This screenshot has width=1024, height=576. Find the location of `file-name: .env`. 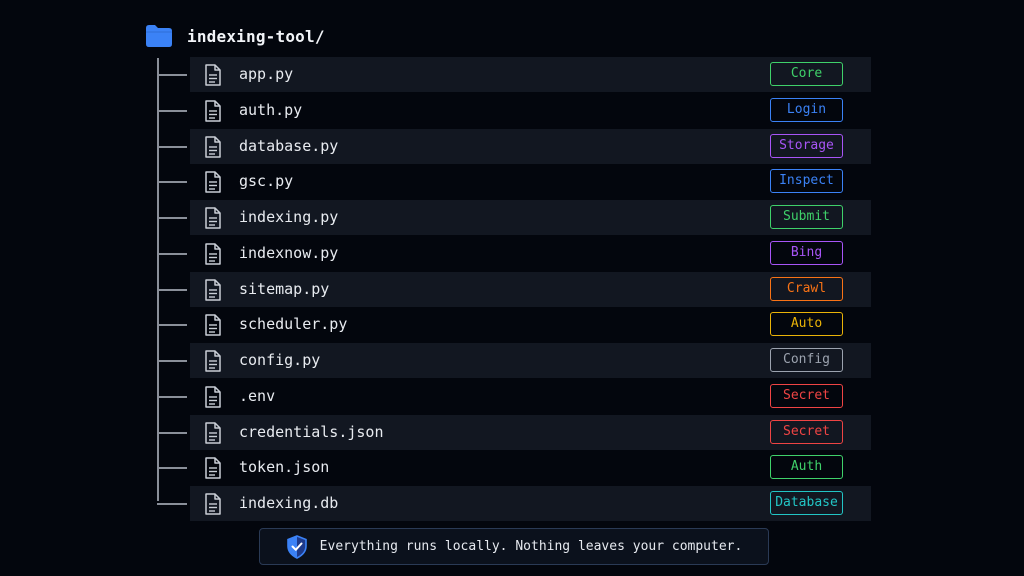

file-name: .env is located at coordinates (257, 396).